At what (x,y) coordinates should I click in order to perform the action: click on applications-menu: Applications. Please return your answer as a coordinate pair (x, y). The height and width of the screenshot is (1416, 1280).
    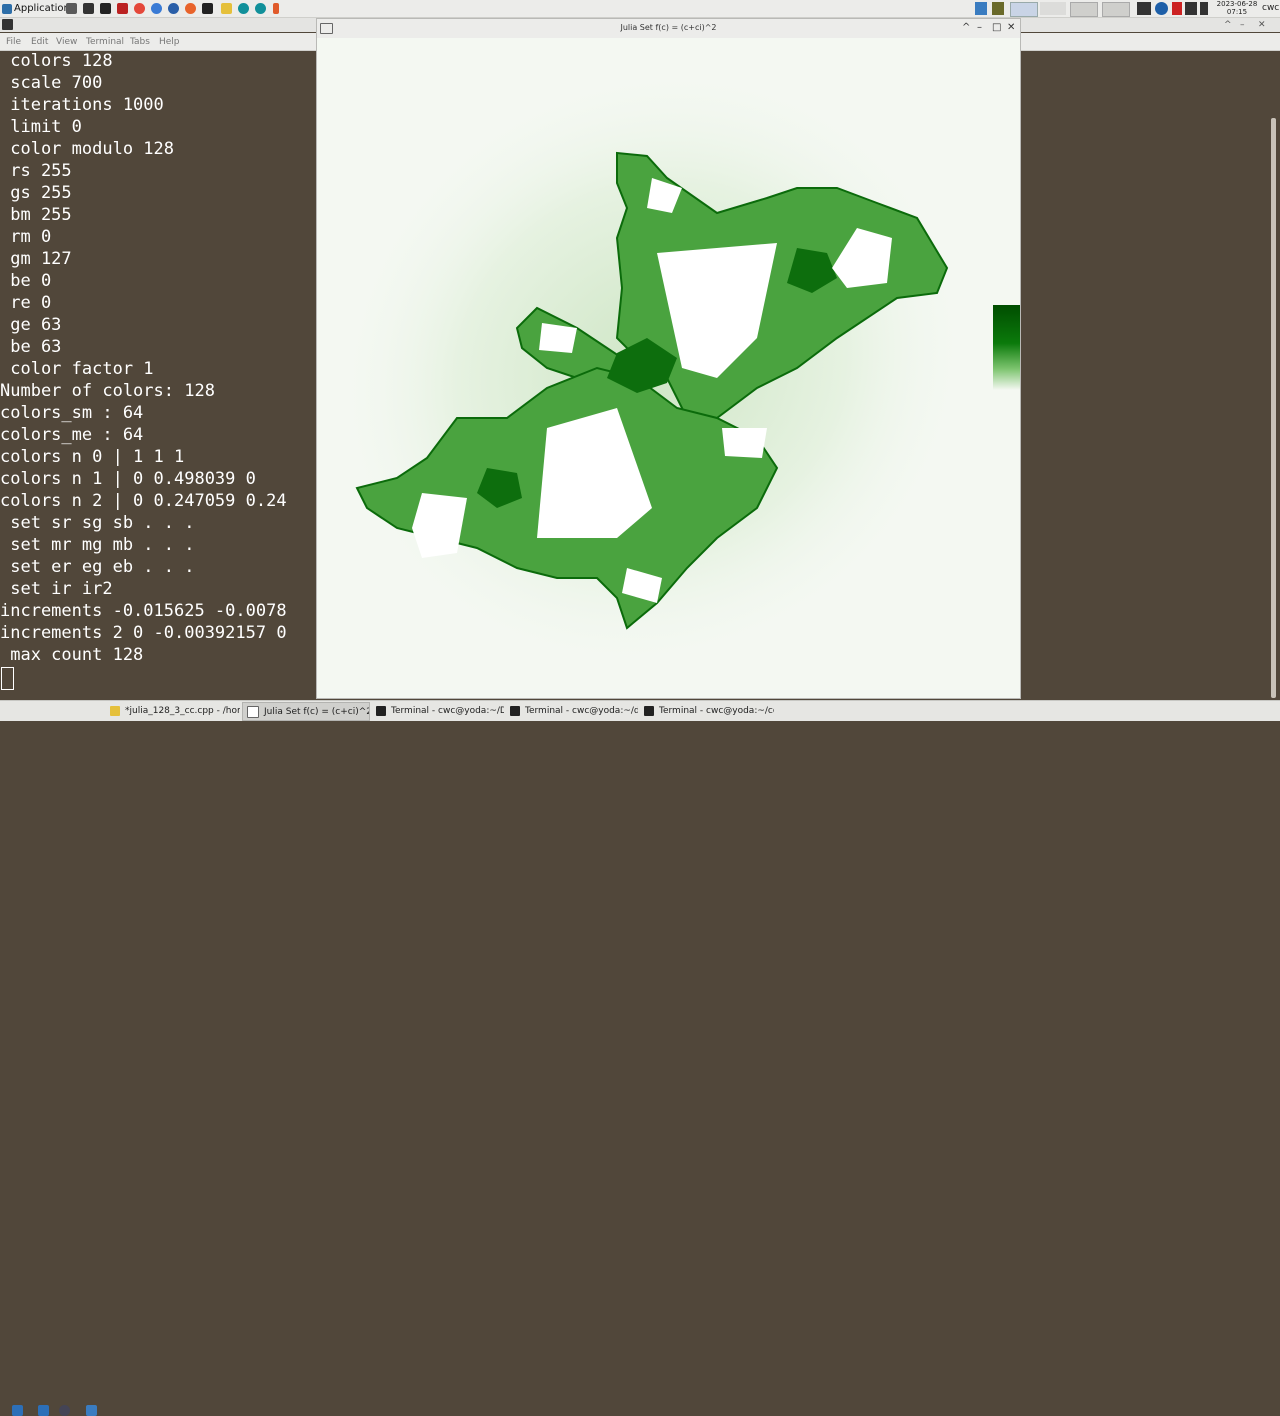
    Looking at the image, I should click on (38, 8).